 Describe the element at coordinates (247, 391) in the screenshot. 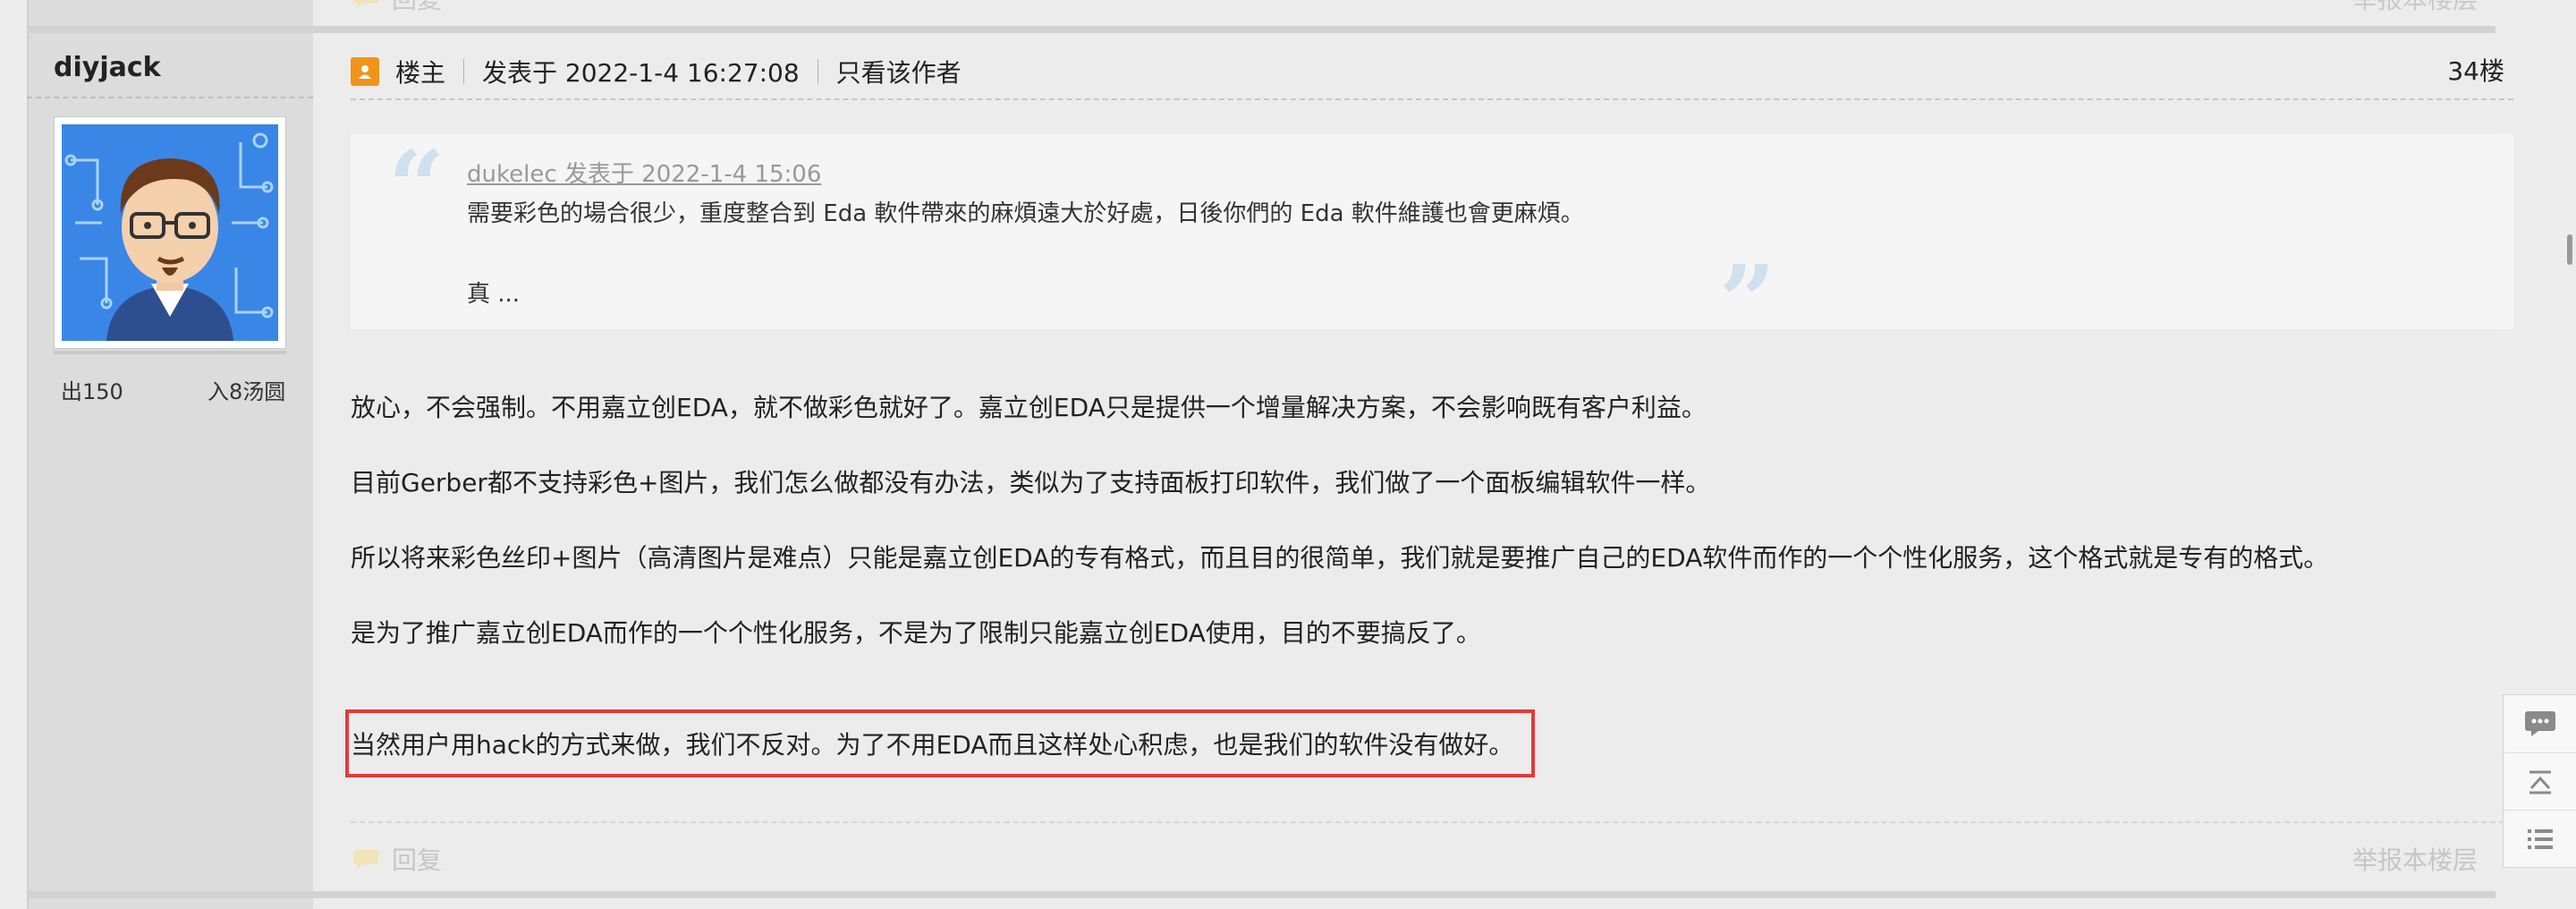

I see `stat-in: 入8汤圆` at that location.